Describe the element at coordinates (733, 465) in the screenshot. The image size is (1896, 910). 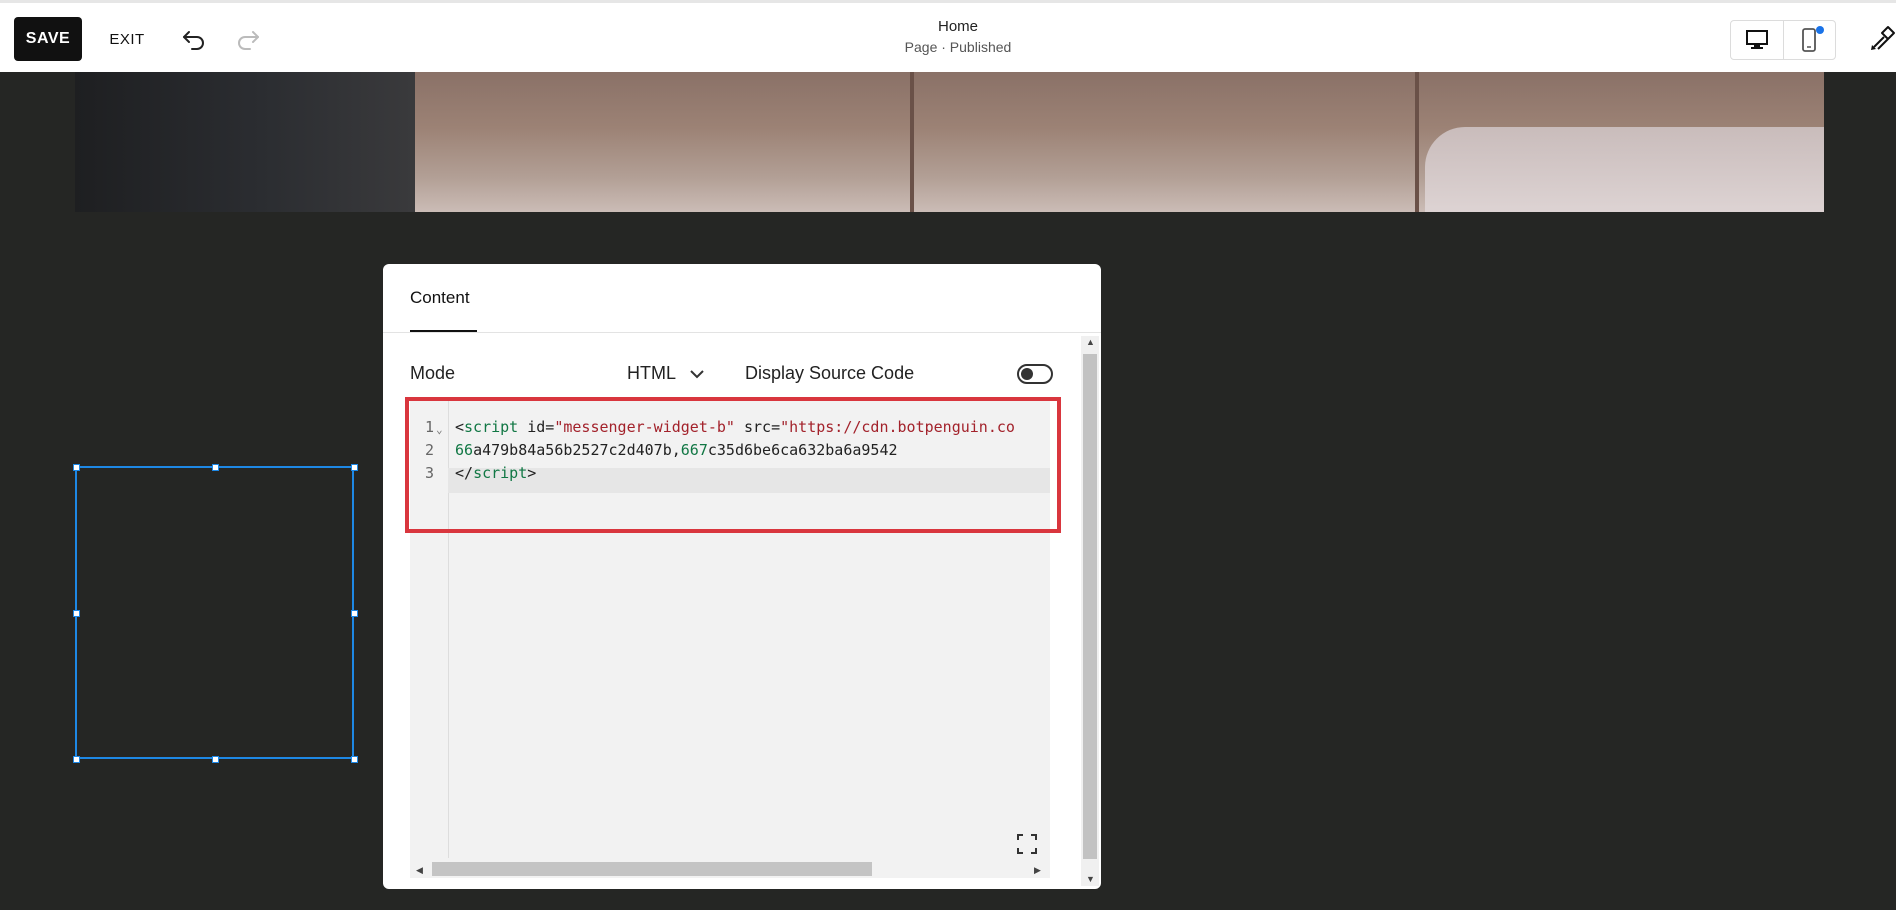
I see `code-highlight-box` at that location.